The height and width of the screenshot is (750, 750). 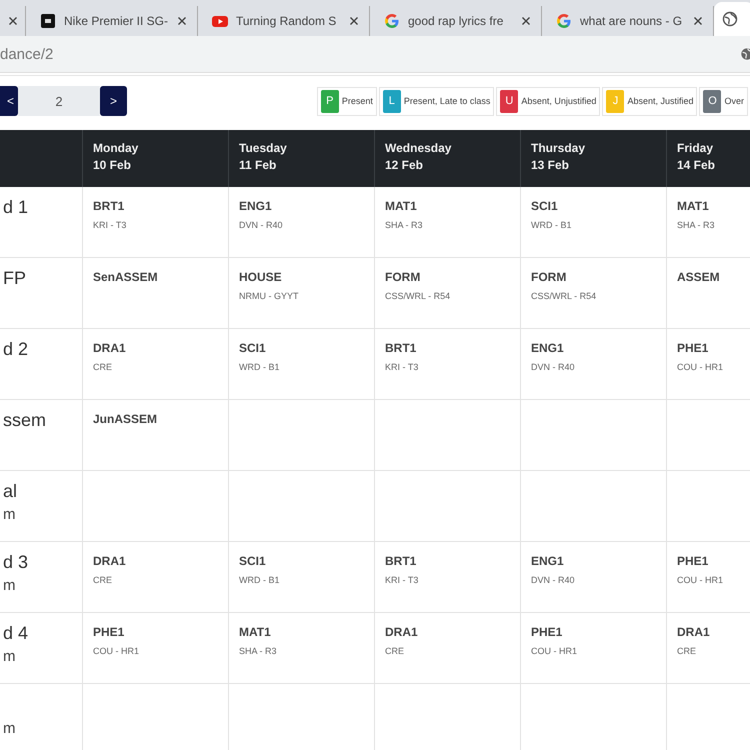 I want to click on legend-label: Present, so click(x=357, y=101).